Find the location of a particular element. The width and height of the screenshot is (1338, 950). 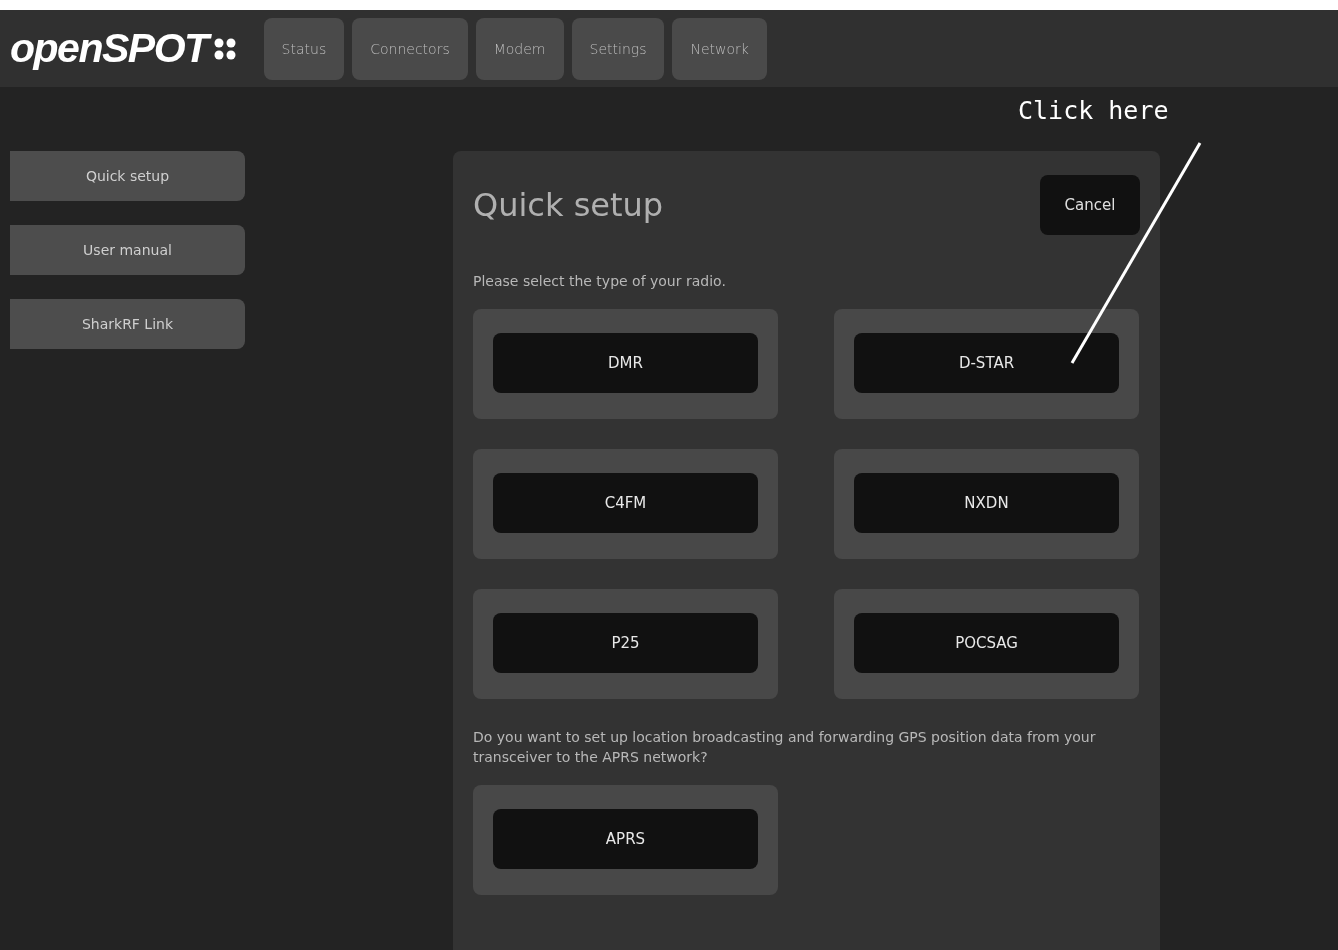

nav-tab: Settings is located at coordinates (618, 48).